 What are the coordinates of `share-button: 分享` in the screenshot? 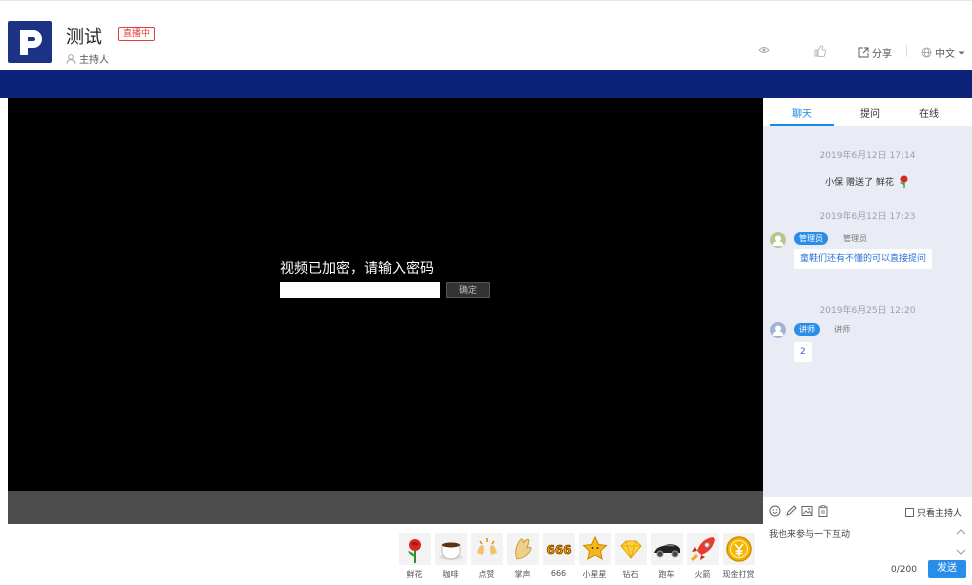 It's located at (875, 52).